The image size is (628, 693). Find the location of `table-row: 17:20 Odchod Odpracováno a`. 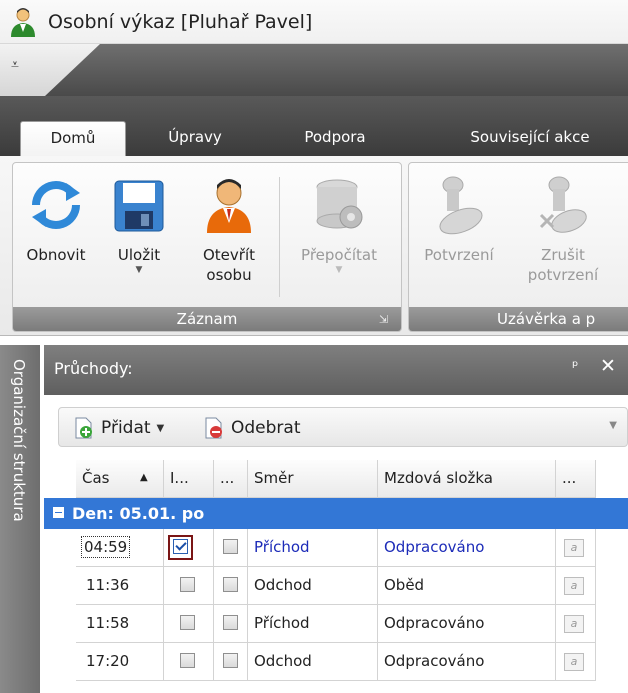

table-row: 17:20 Odchod Odpracováno a is located at coordinates (352, 662).